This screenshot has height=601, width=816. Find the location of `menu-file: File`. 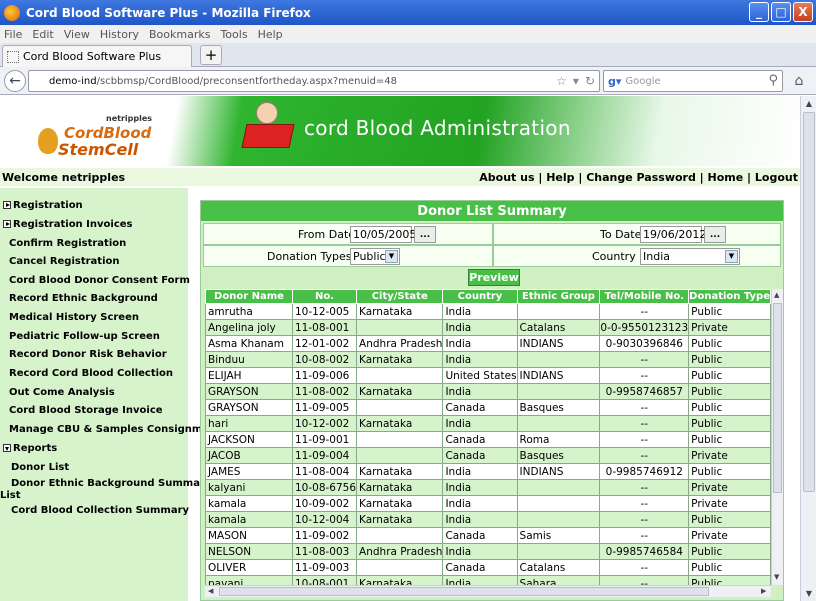

menu-file: File is located at coordinates (13, 34).